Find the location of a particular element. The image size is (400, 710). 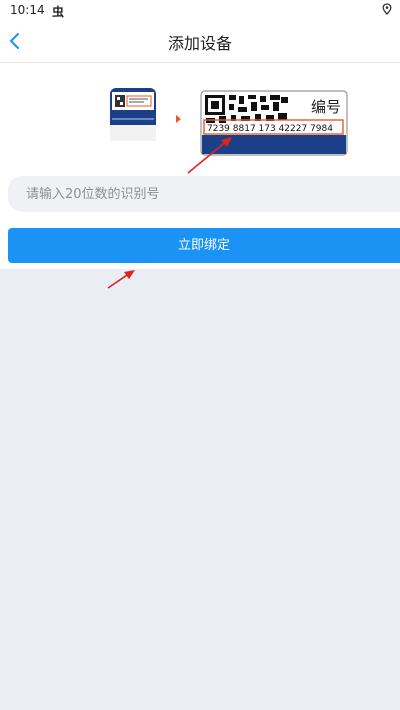

page-title: 添加设备 is located at coordinates (199, 43).